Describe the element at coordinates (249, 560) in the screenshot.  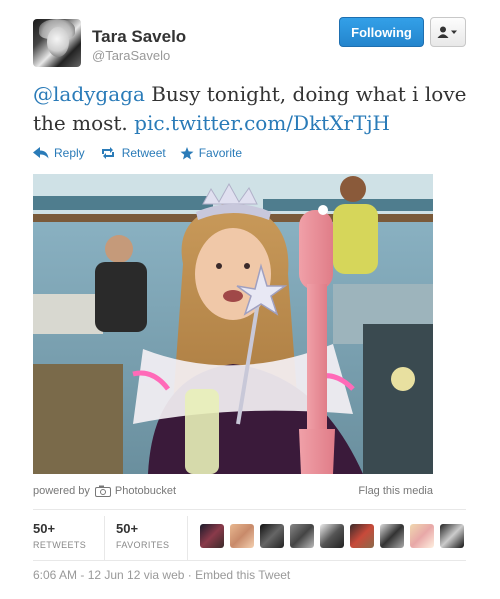
I see `stats-bottom-divider` at that location.